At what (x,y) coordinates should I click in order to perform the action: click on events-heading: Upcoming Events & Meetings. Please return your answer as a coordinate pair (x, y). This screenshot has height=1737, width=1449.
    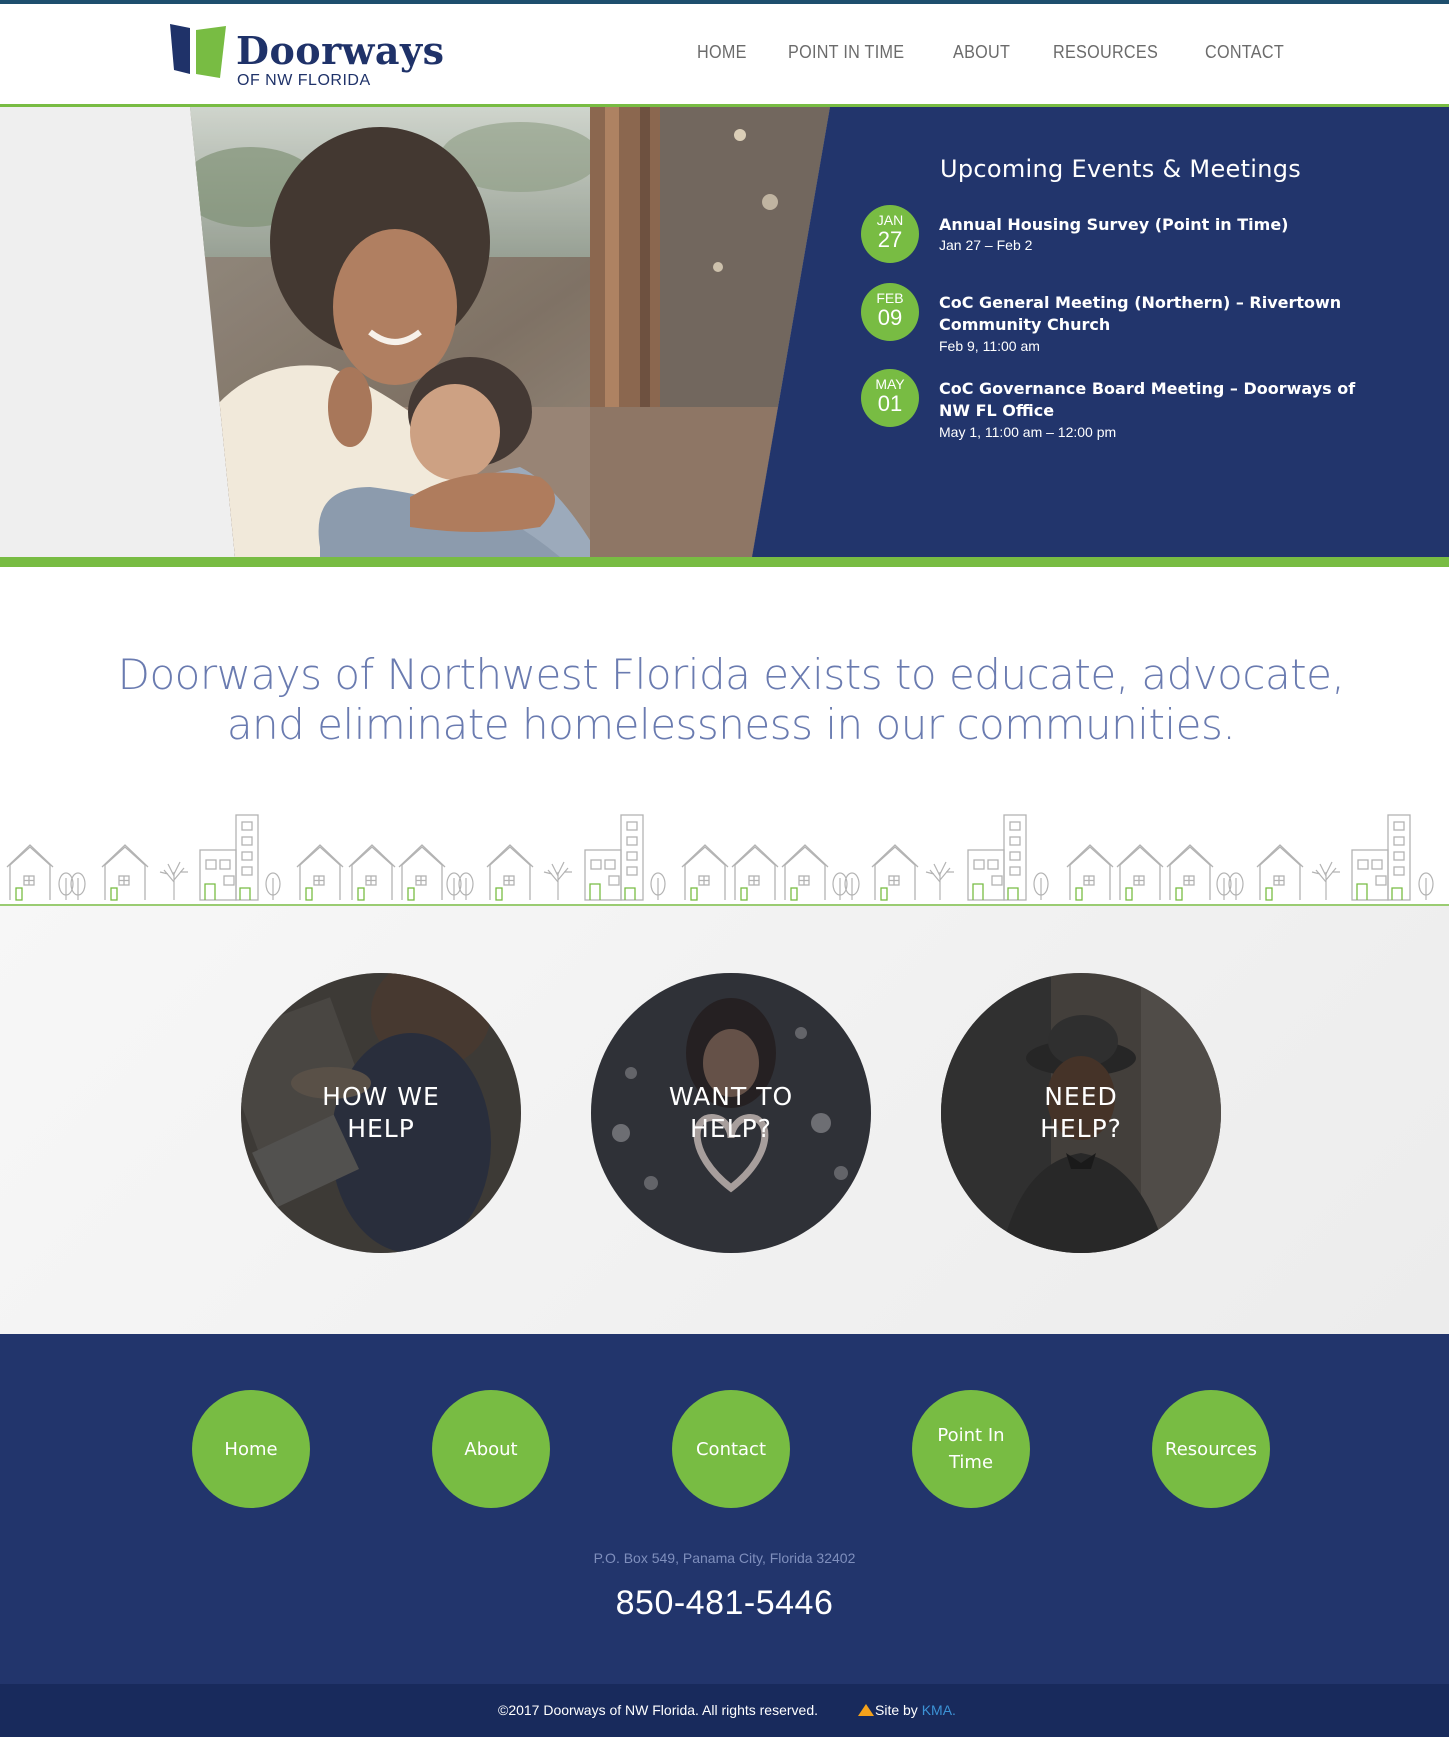
    Looking at the image, I should click on (1121, 169).